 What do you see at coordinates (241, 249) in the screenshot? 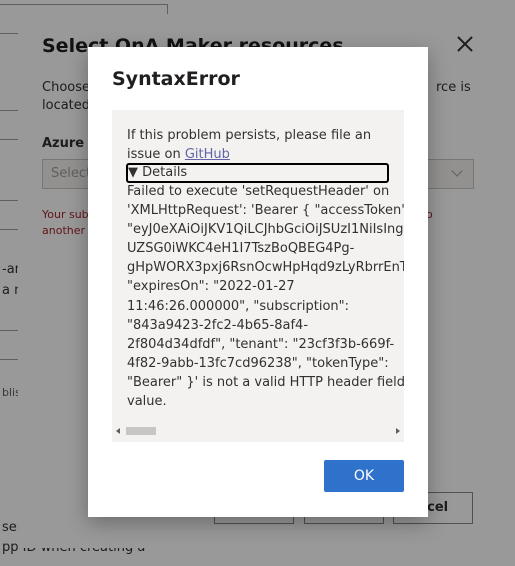
I see `details-line: UZSG0iWKC4eH1I7TszBoQBEG4Pg-` at bounding box center [241, 249].